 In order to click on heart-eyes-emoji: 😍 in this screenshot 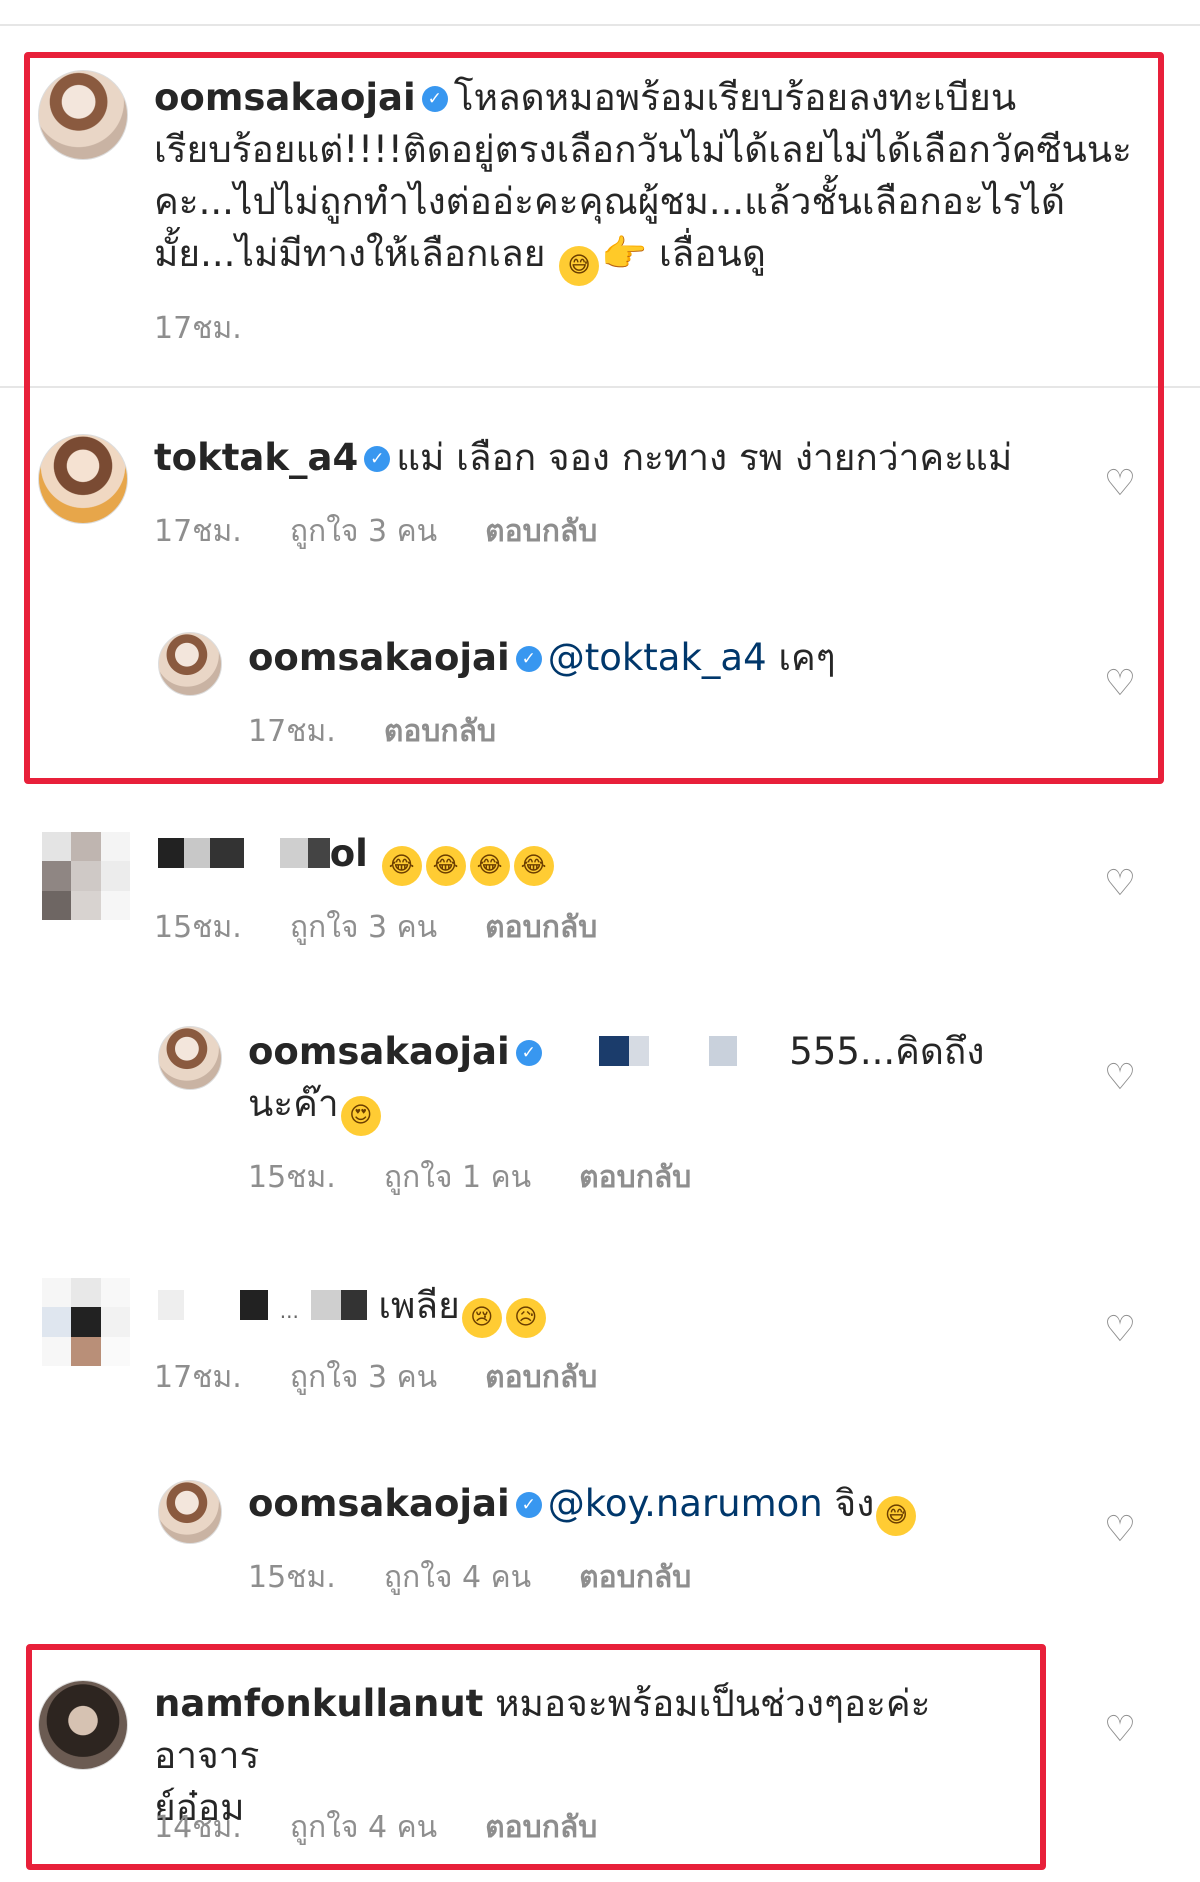, I will do `click(360, 1116)`.